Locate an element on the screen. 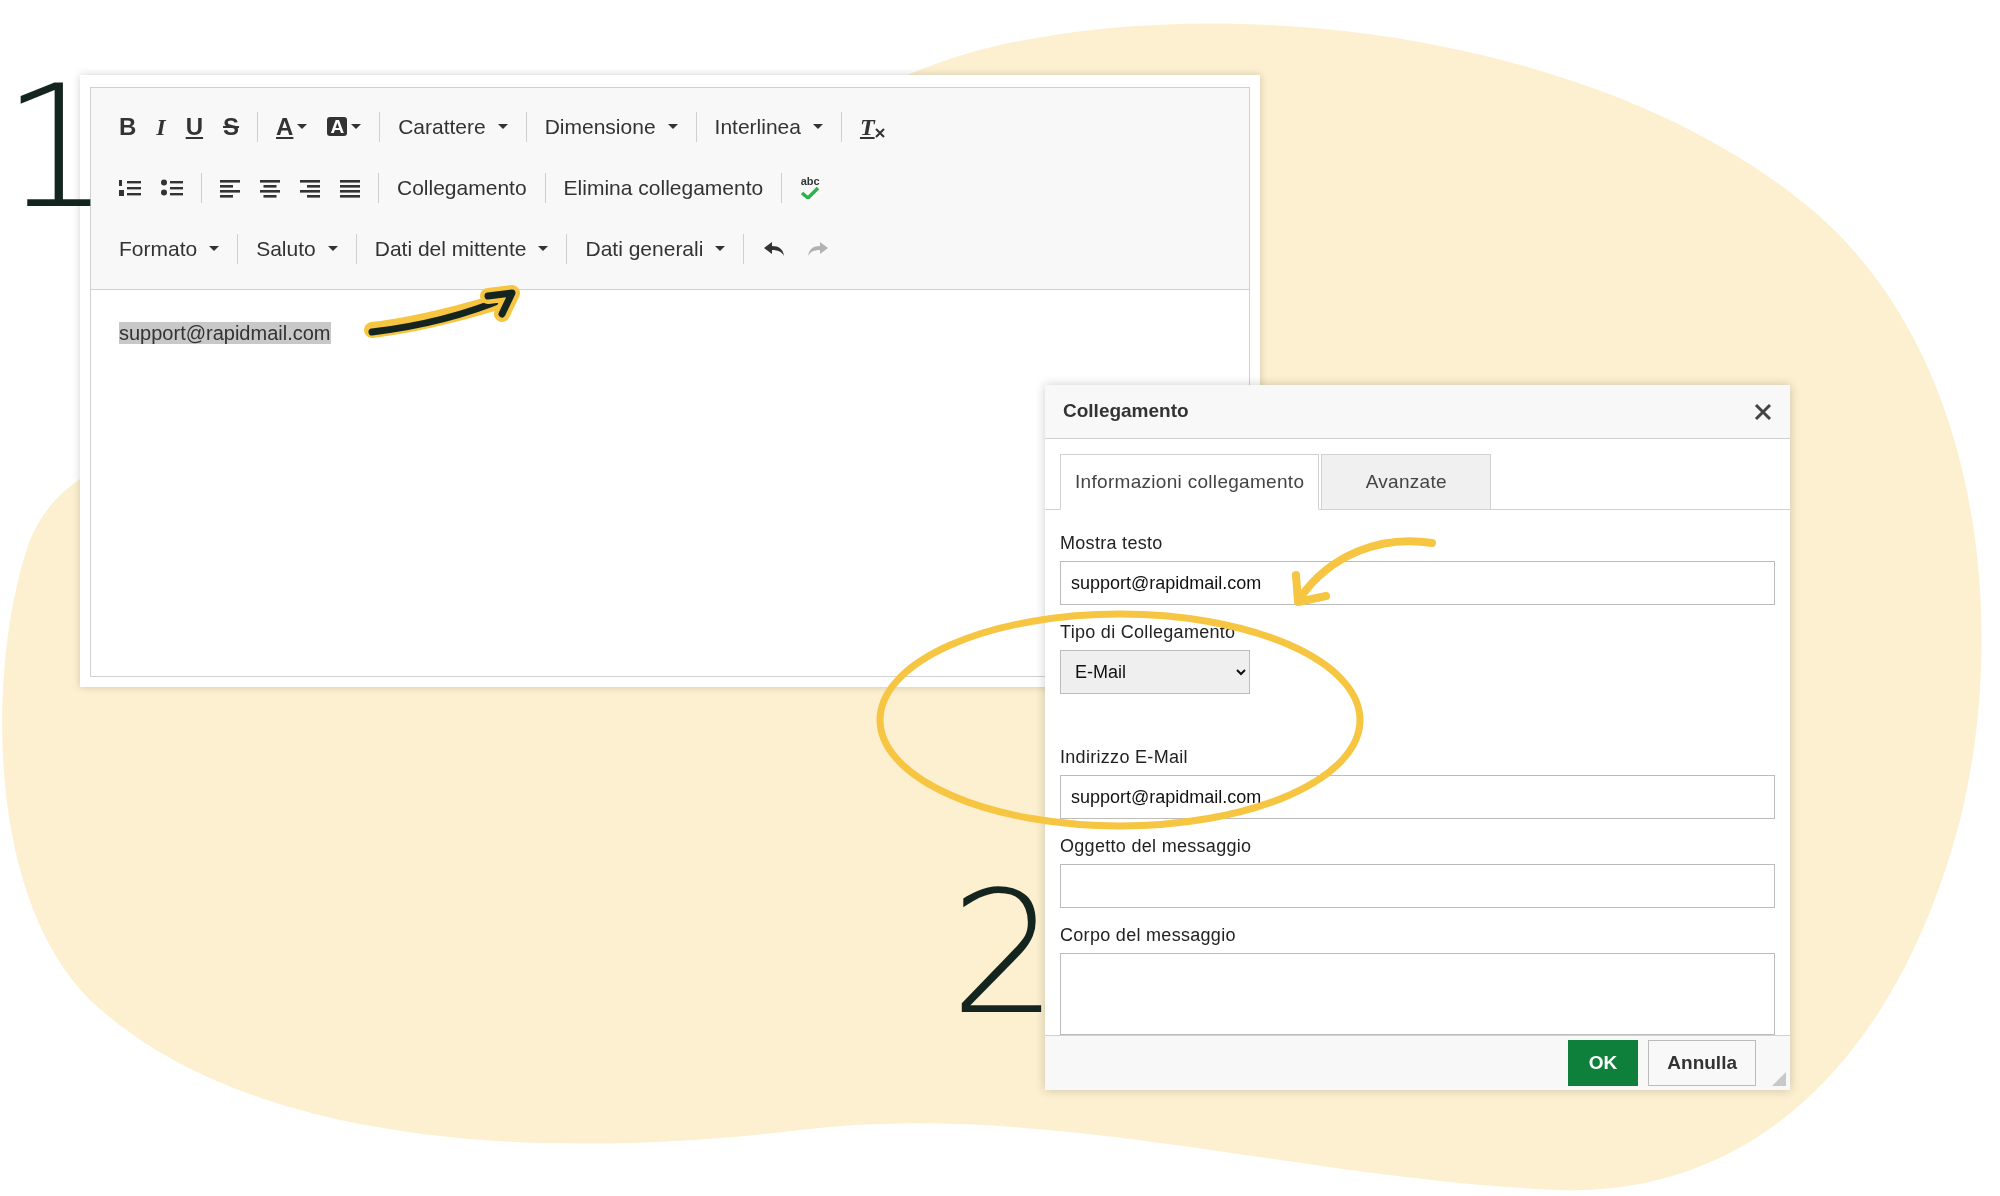 Image resolution: width=2000 pixels, height=1196 pixels. field-label: Corpo del messaggio is located at coordinates (1148, 936).